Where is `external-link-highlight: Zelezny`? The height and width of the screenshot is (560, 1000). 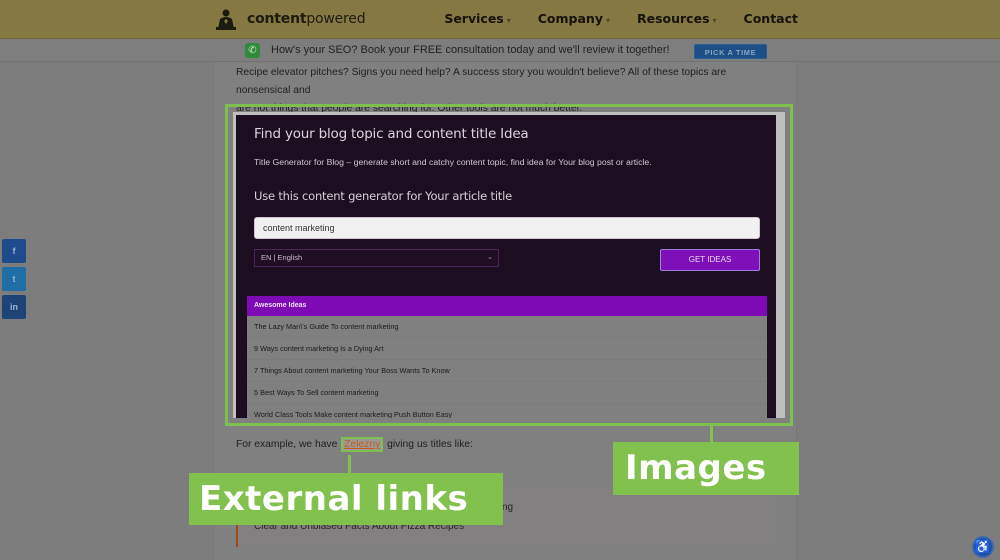 external-link-highlight: Zelezny is located at coordinates (362, 444).